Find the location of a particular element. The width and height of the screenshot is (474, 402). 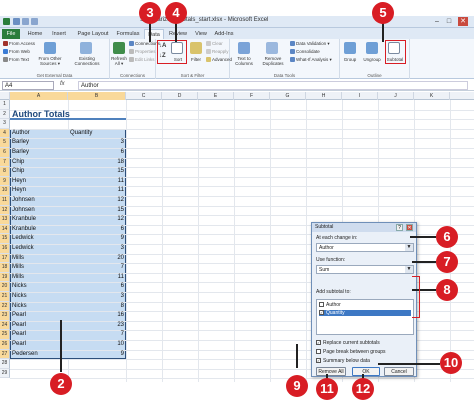

redo-icon is located at coordinates (34, 21).